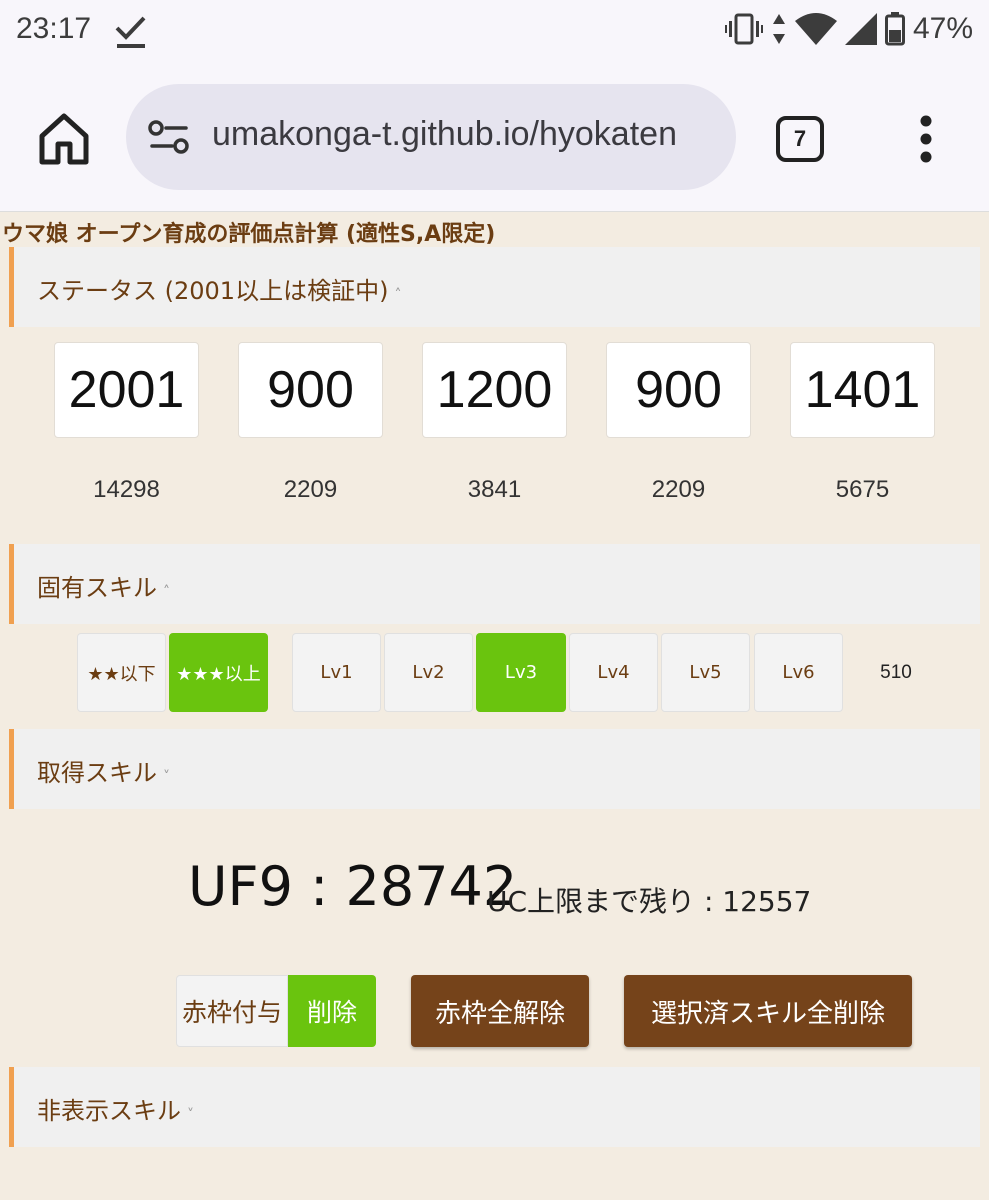  I want to click on level-button-lv5: Lv5, so click(705, 672).